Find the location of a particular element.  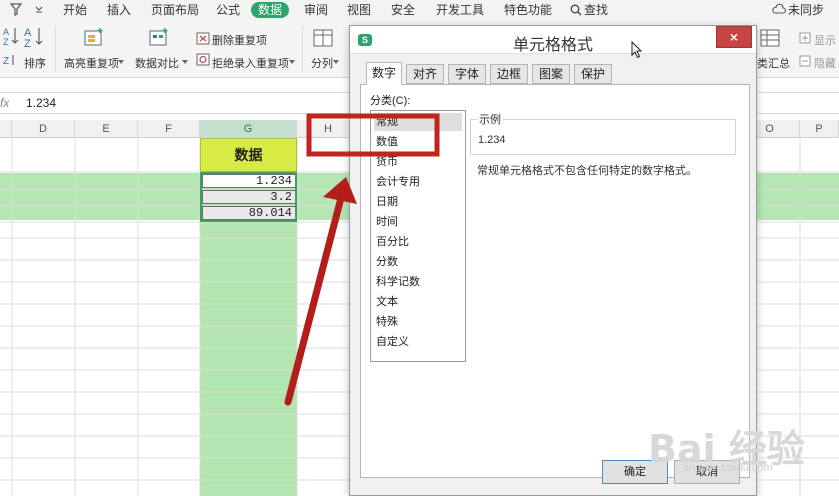

watermark: Bai 经验 jingyan.baidu.com is located at coordinates (742, 446).